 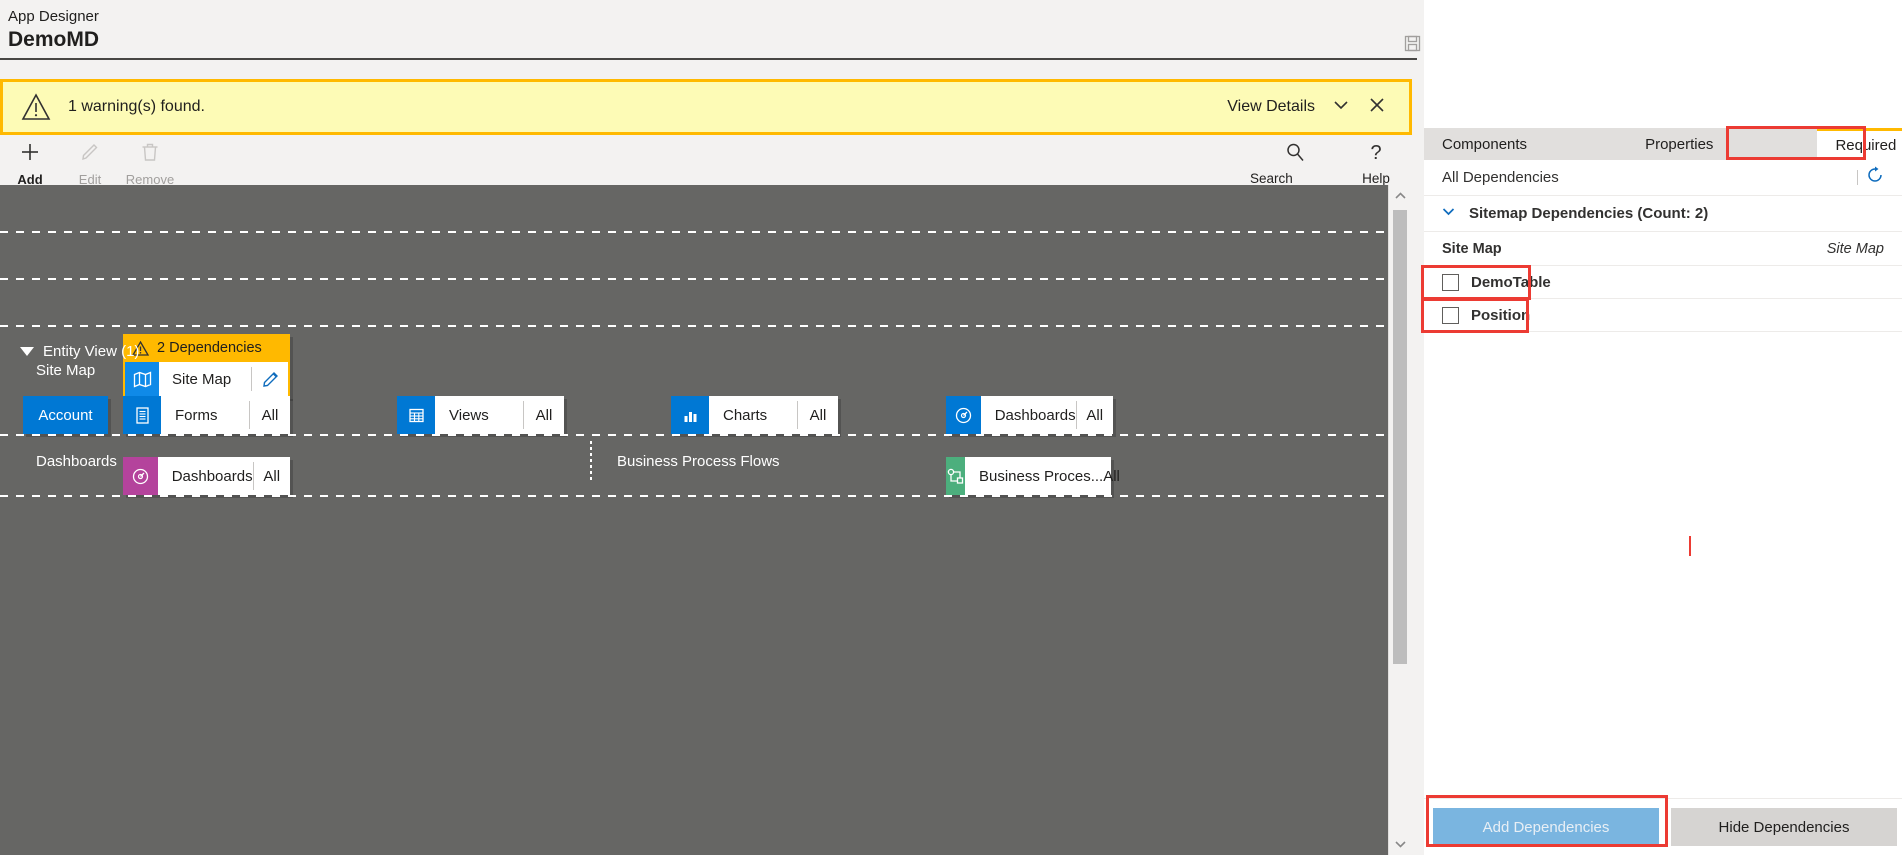 I want to click on warning-banner: 1 warning(s) found. View Details, so click(x=706, y=107).